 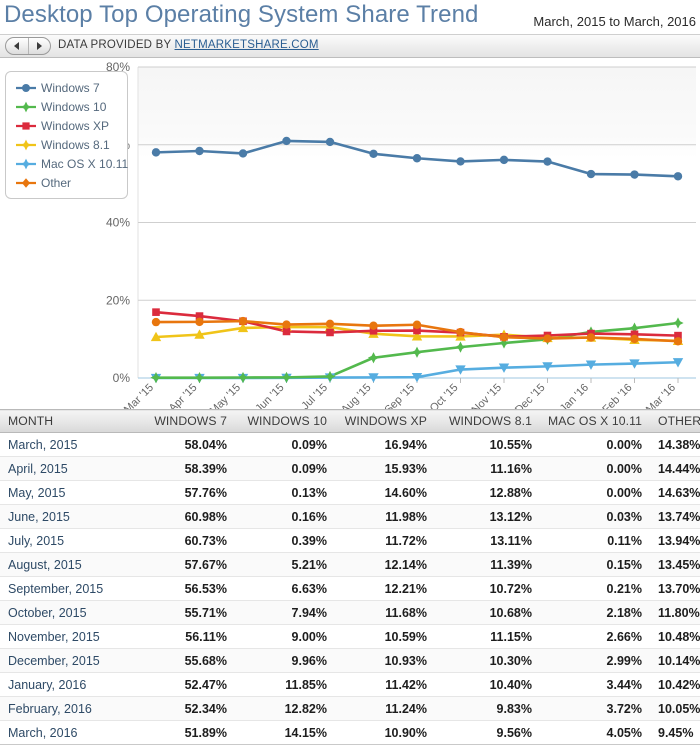 What do you see at coordinates (487, 516) in the screenshot?
I see `cell-value: 13.12%` at bounding box center [487, 516].